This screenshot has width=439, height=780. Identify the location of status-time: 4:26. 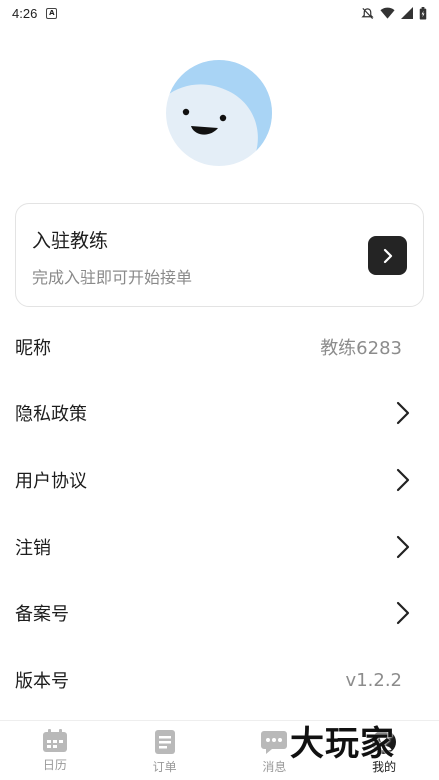
(25, 13).